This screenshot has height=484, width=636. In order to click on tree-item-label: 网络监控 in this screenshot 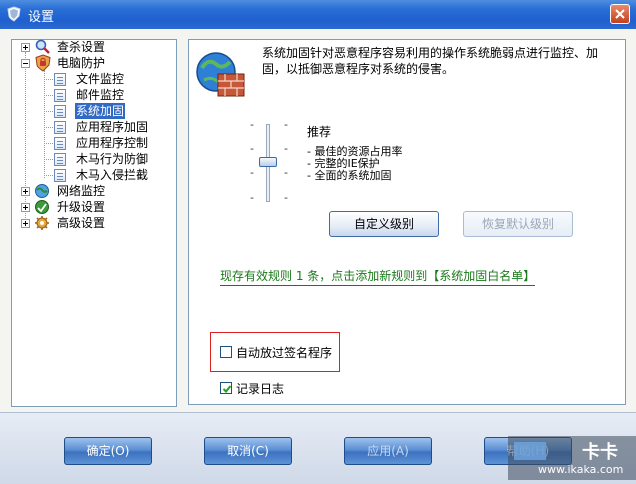, I will do `click(81, 191)`.